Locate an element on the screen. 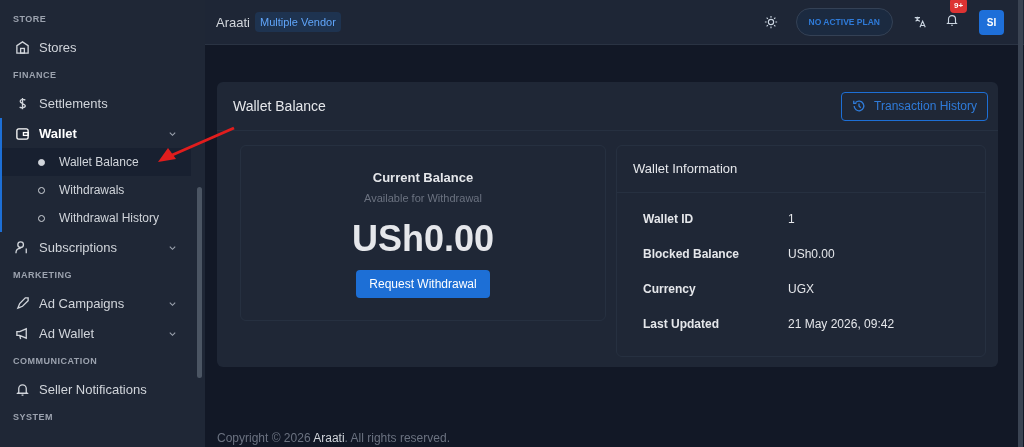 The image size is (1024, 447). section-label: FINANCE is located at coordinates (35, 75).